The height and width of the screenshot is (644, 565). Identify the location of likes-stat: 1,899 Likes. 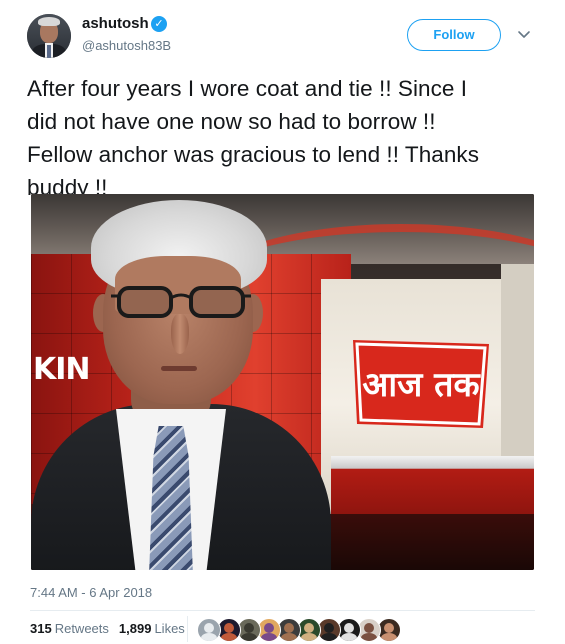
(152, 628).